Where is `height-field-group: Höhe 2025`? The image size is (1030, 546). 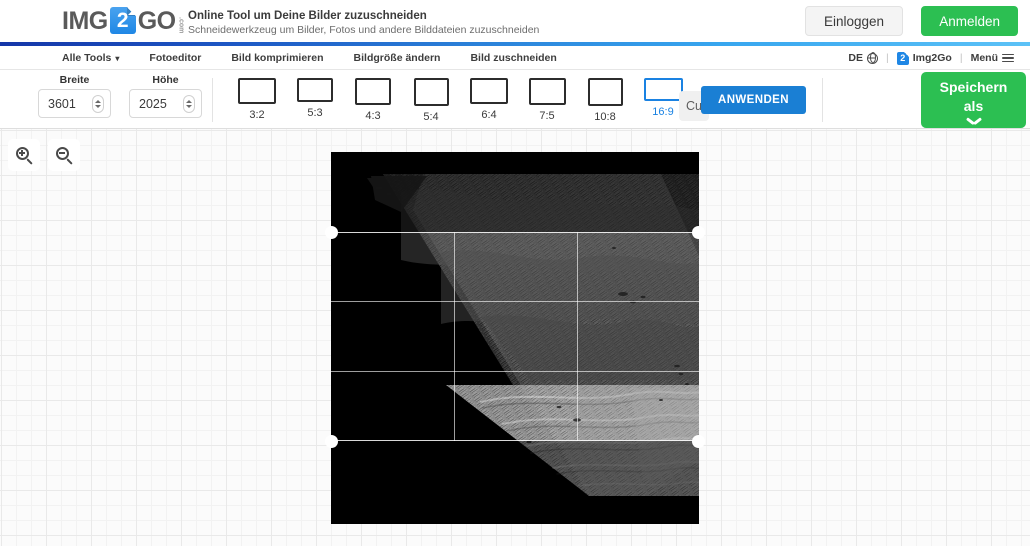 height-field-group: Höhe 2025 is located at coordinates (165, 96).